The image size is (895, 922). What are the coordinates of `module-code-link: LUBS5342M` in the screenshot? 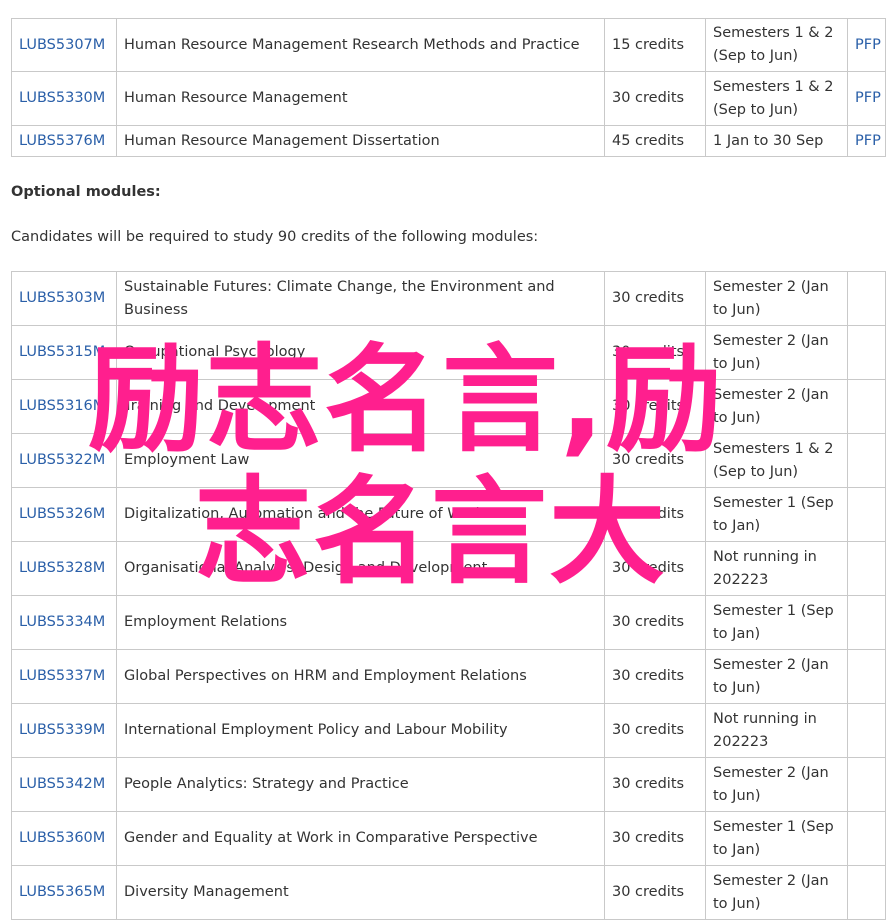 It's located at (62, 784).